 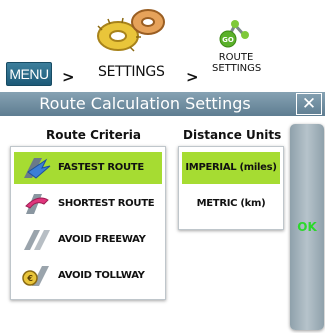 What do you see at coordinates (37, 240) in the screenshot?
I see `avoid-freeway-icon` at bounding box center [37, 240].